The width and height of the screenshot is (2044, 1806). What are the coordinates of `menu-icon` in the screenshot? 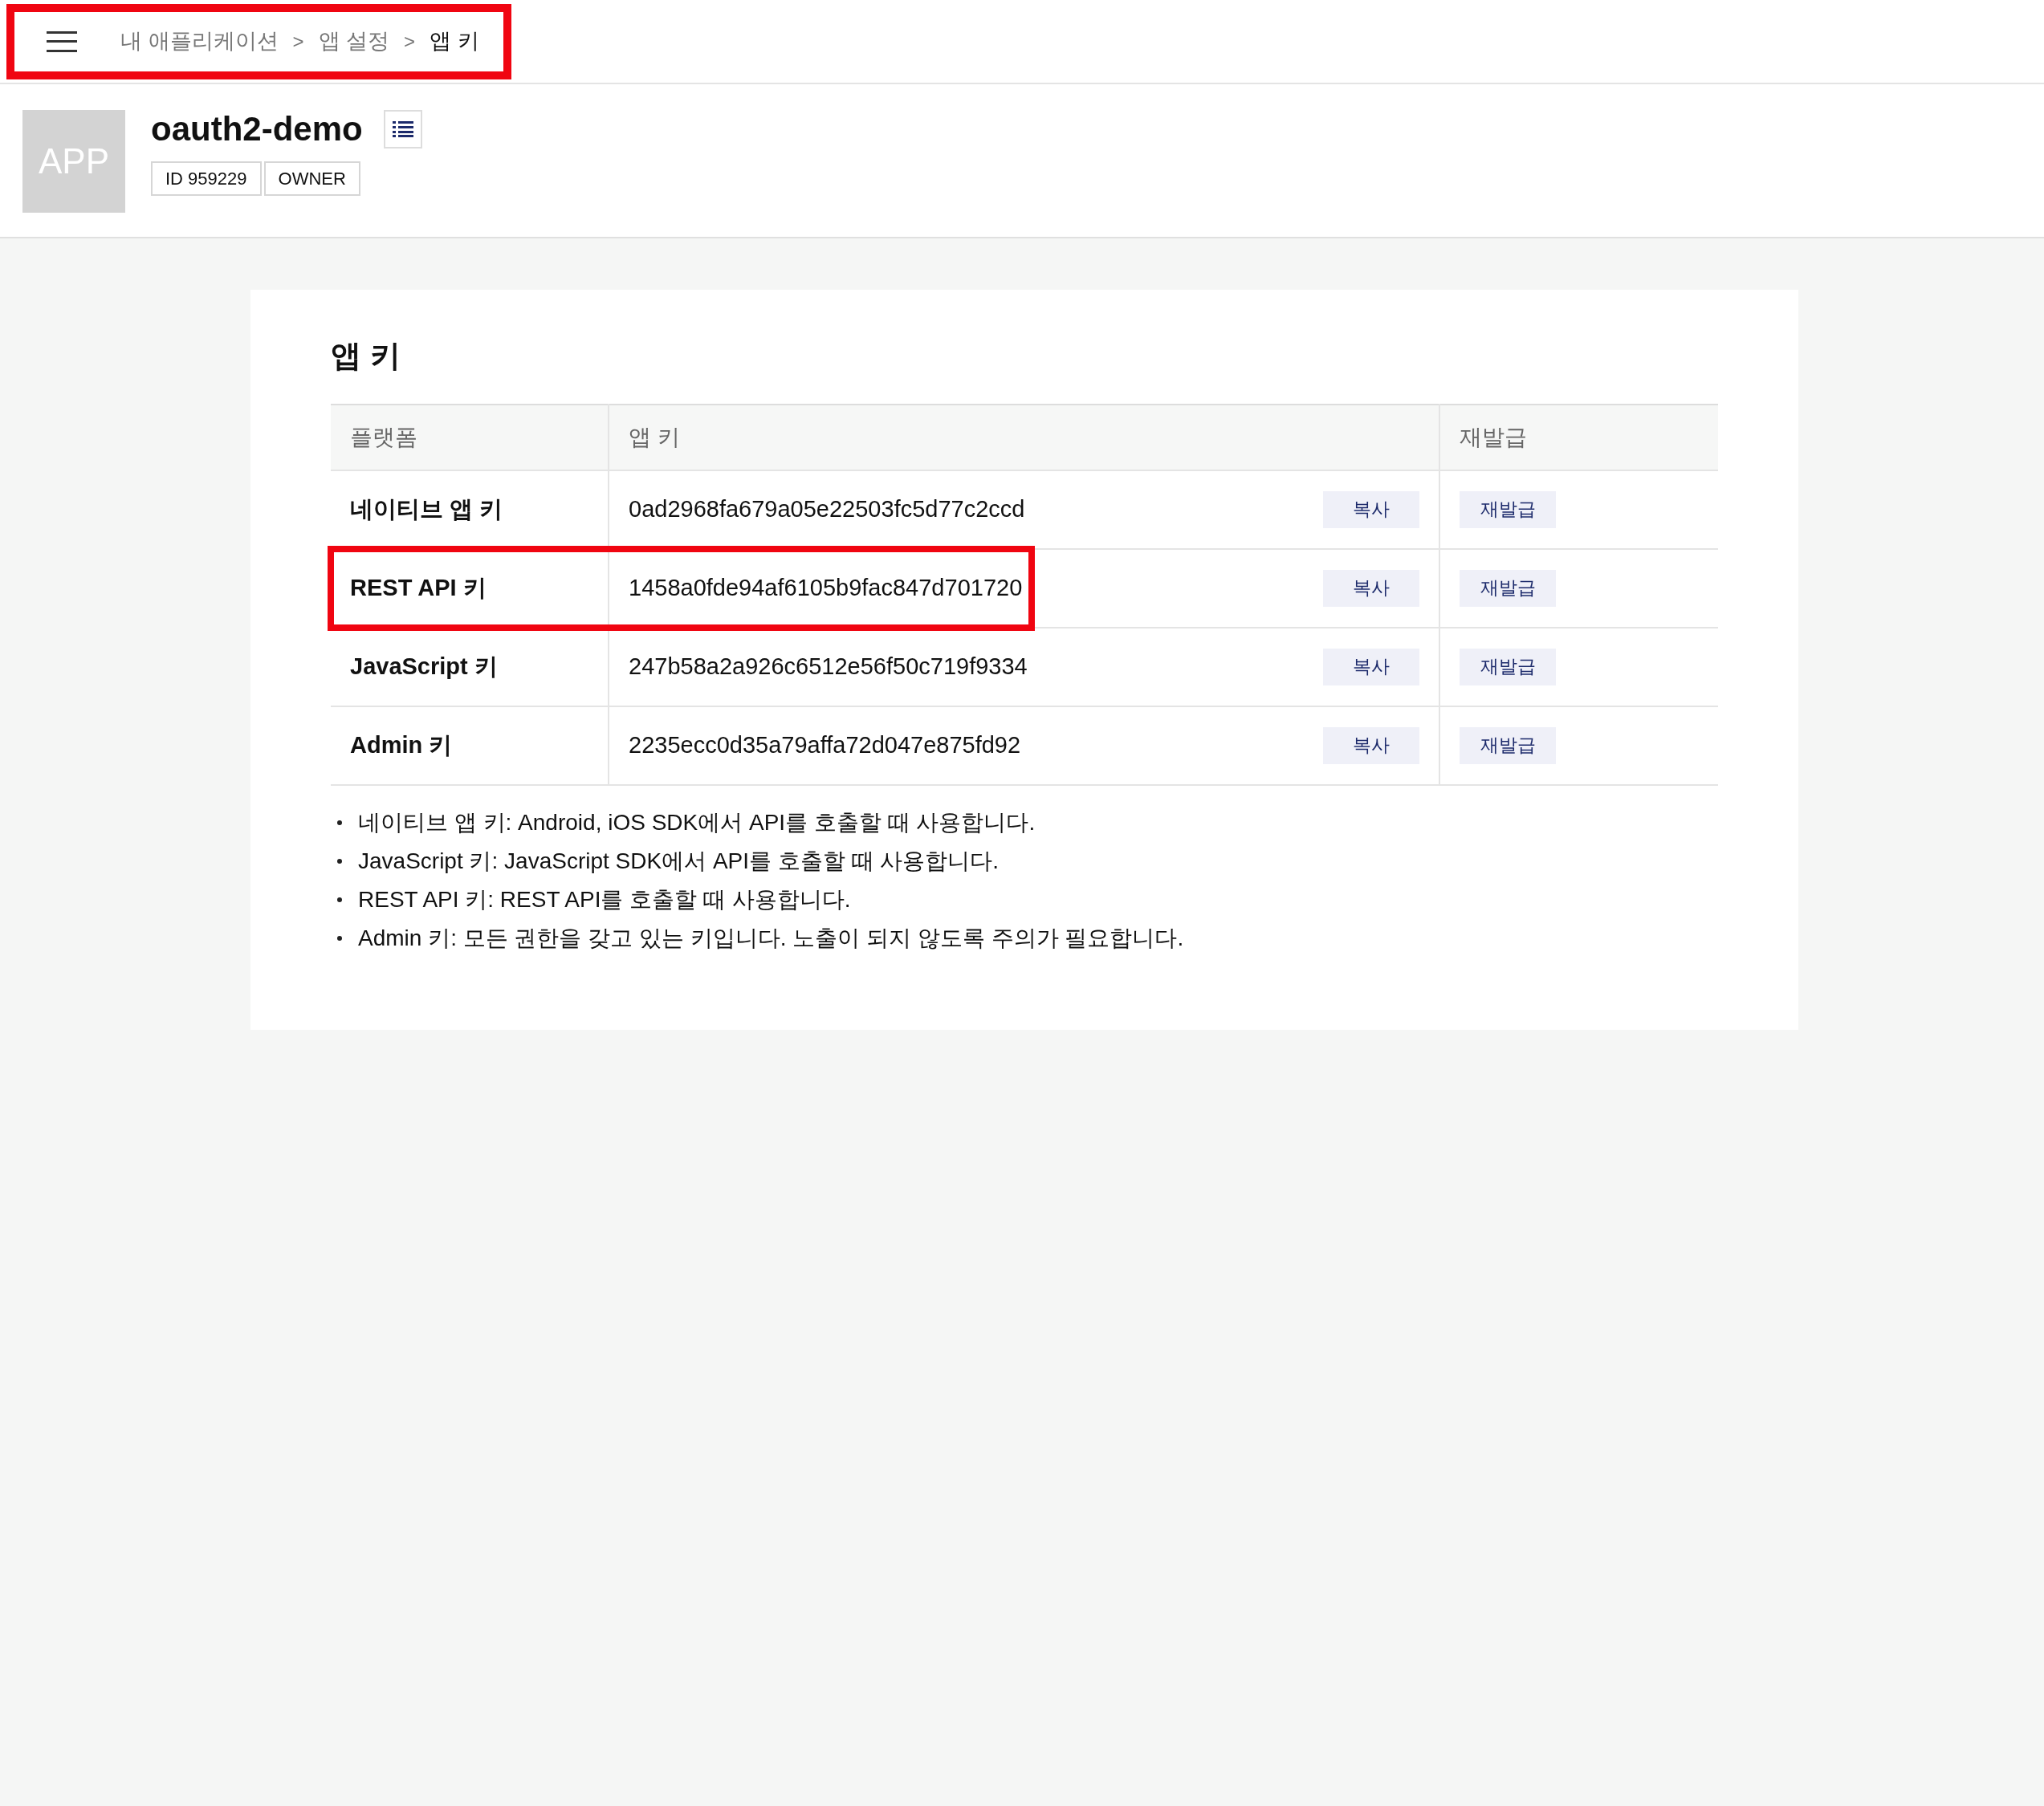 It's located at (62, 41).